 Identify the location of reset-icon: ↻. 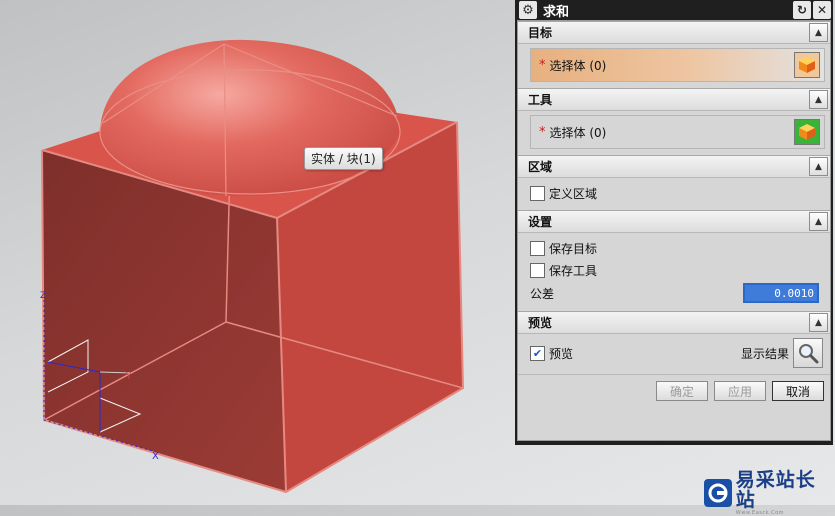
(802, 10).